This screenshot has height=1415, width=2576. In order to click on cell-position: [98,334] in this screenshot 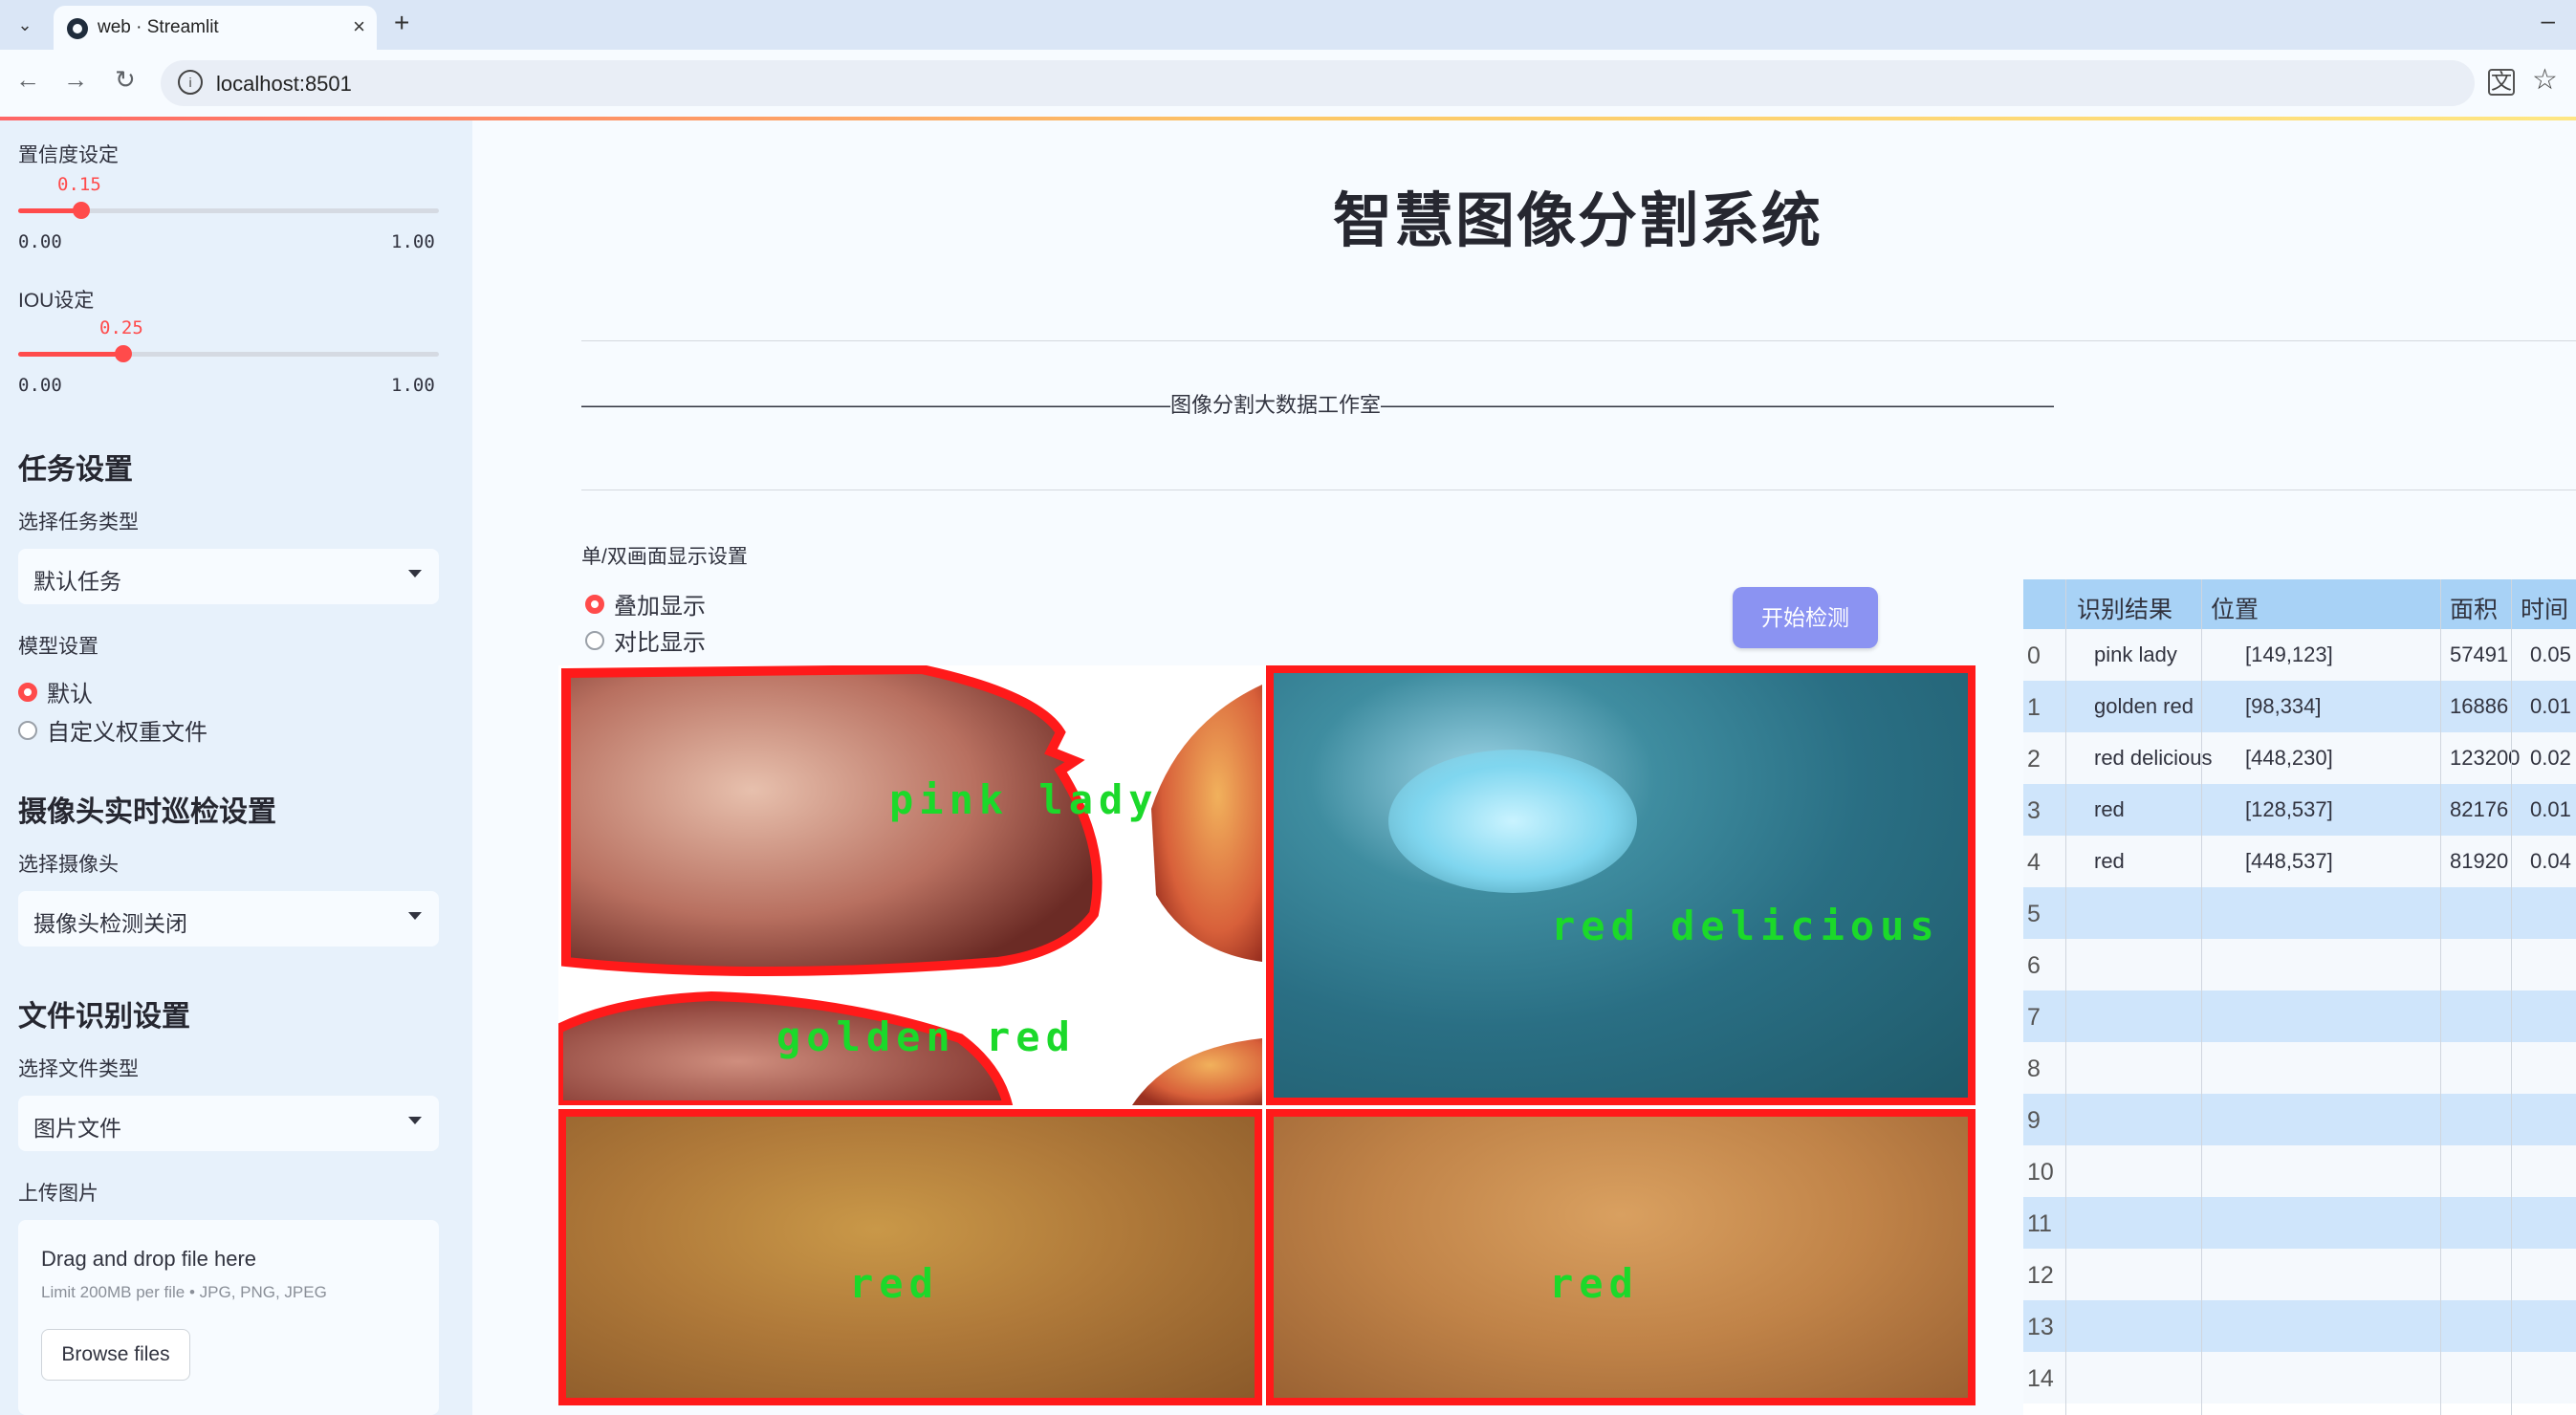, I will do `click(2283, 706)`.